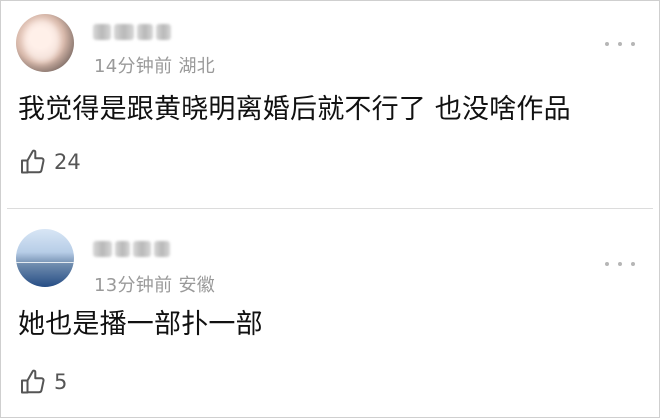 The width and height of the screenshot is (660, 418). Describe the element at coordinates (197, 66) in the screenshot. I see `comment-location: 湖北` at that location.